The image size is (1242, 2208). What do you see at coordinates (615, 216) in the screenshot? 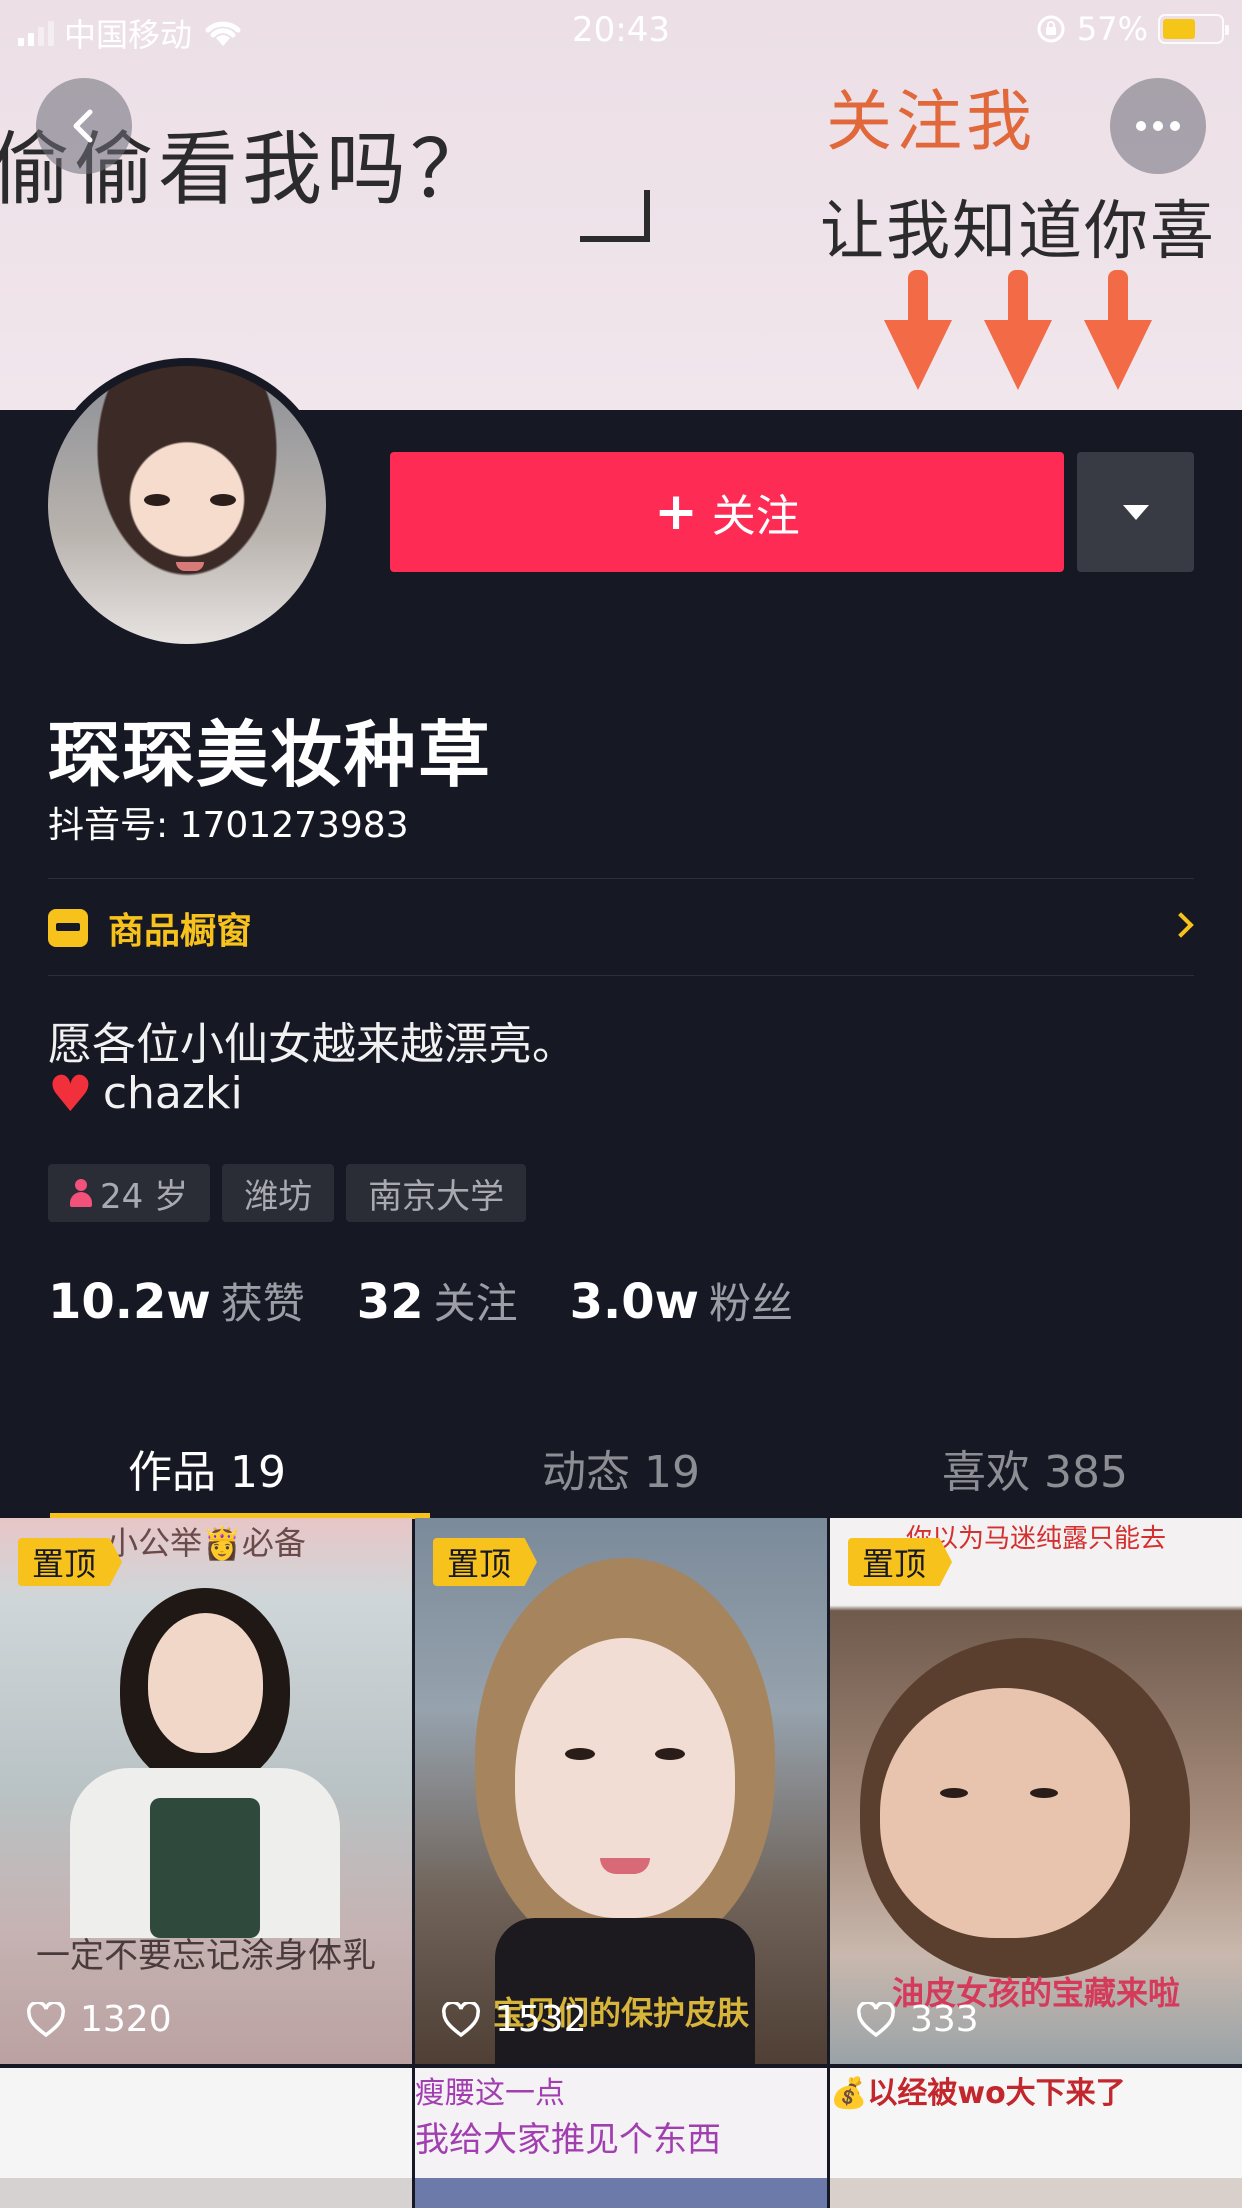
I see `banner-bracket` at bounding box center [615, 216].